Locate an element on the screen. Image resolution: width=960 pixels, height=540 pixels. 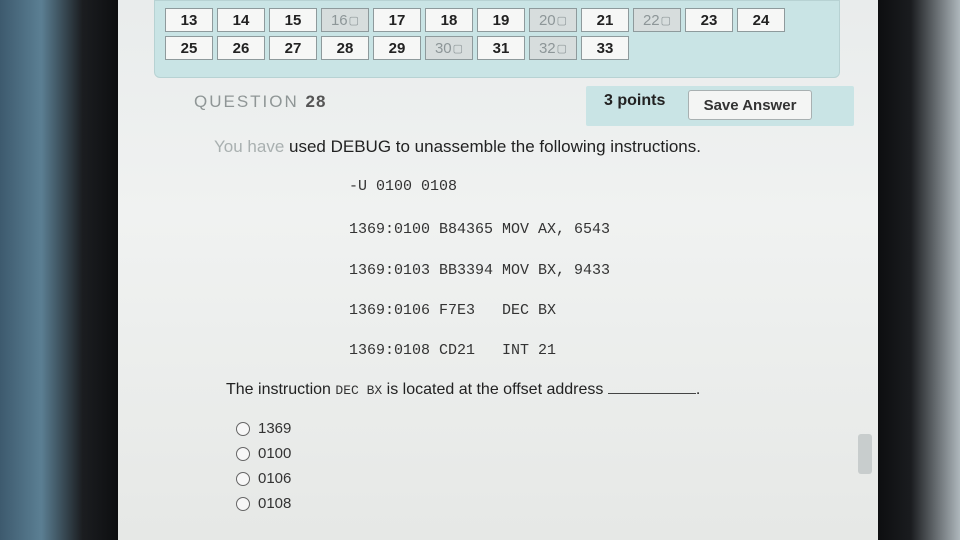
option-0100: 0100 is located at coordinates (263, 453).